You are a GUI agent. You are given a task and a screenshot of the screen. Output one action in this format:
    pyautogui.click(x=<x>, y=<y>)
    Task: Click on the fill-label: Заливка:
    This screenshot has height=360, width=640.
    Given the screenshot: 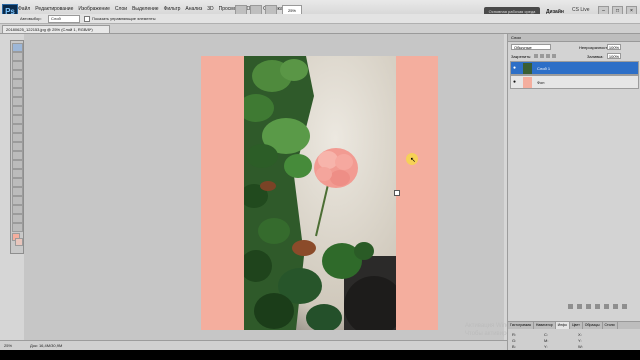 What is the action you would take?
    pyautogui.click(x=595, y=56)
    